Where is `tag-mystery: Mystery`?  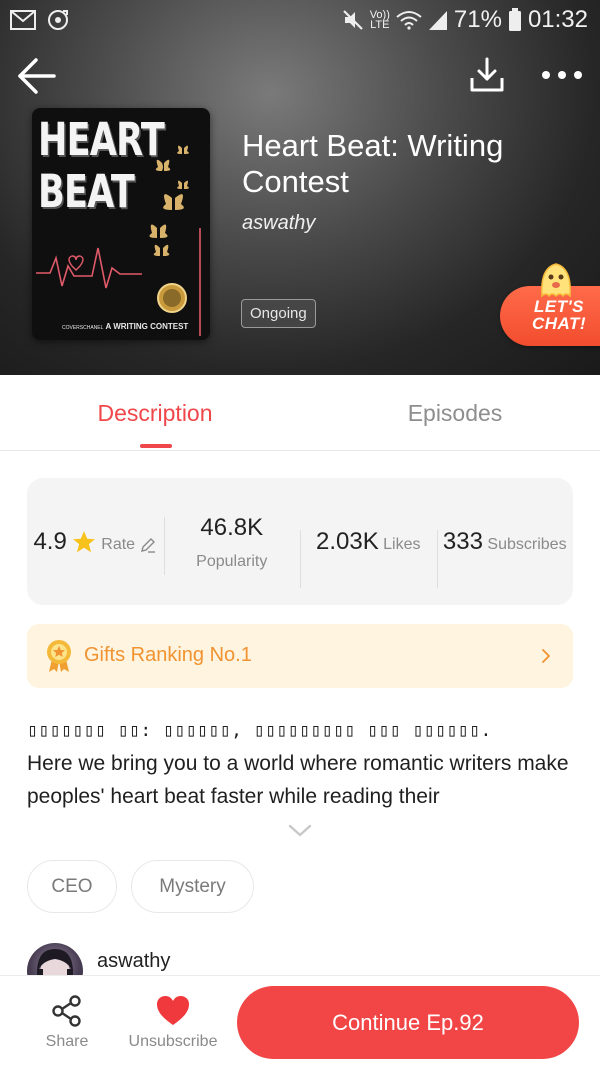 tag-mystery: Mystery is located at coordinates (192, 886).